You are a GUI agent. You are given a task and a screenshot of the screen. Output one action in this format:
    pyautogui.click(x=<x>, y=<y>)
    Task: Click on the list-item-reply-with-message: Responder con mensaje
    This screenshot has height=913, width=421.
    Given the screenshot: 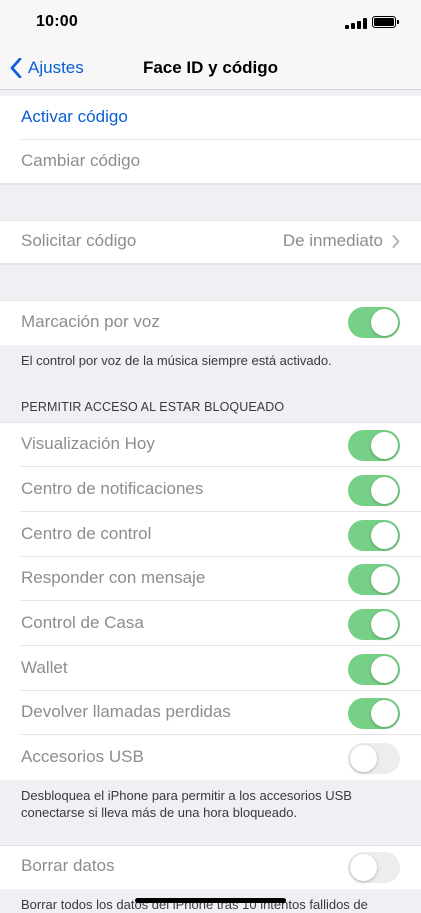 What is the action you would take?
    pyautogui.click(x=210, y=579)
    